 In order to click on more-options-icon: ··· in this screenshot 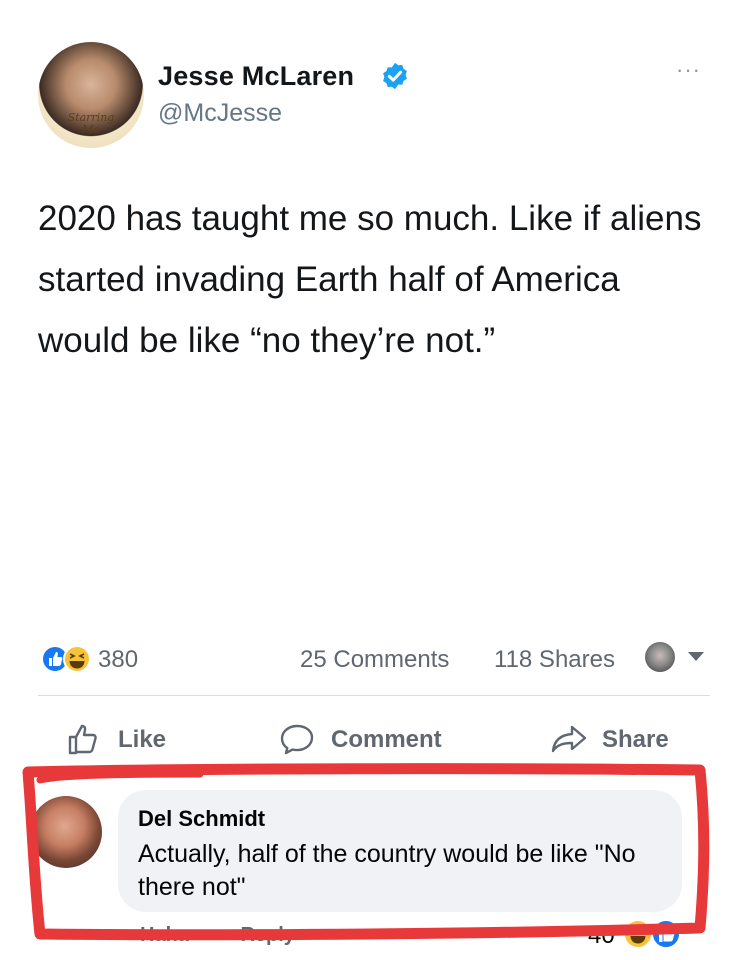, I will do `click(688, 70)`.